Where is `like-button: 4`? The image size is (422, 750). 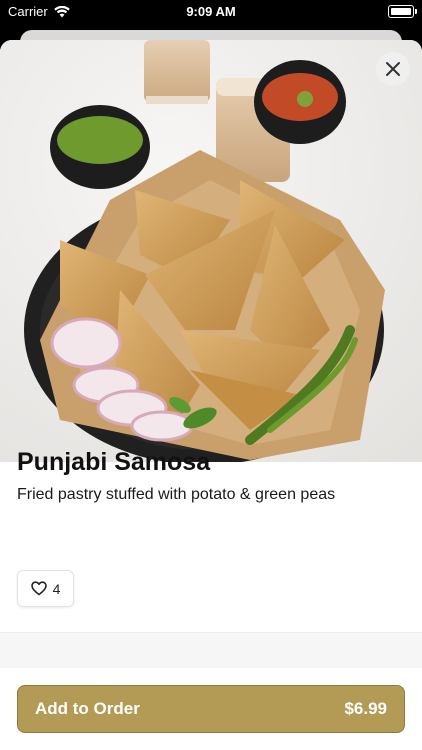
like-button: 4 is located at coordinates (45, 588).